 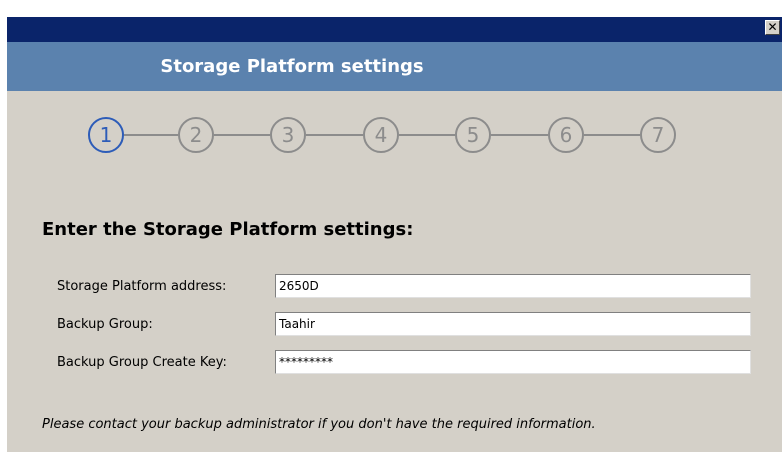 What do you see at coordinates (381, 135) in the screenshot?
I see `step-4: 4` at bounding box center [381, 135].